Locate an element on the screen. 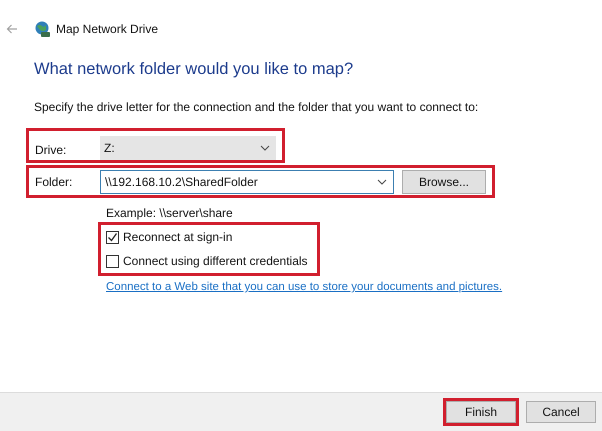 This screenshot has height=431, width=602. checkbox-label: Reconnect at sign-in is located at coordinates (177, 237).